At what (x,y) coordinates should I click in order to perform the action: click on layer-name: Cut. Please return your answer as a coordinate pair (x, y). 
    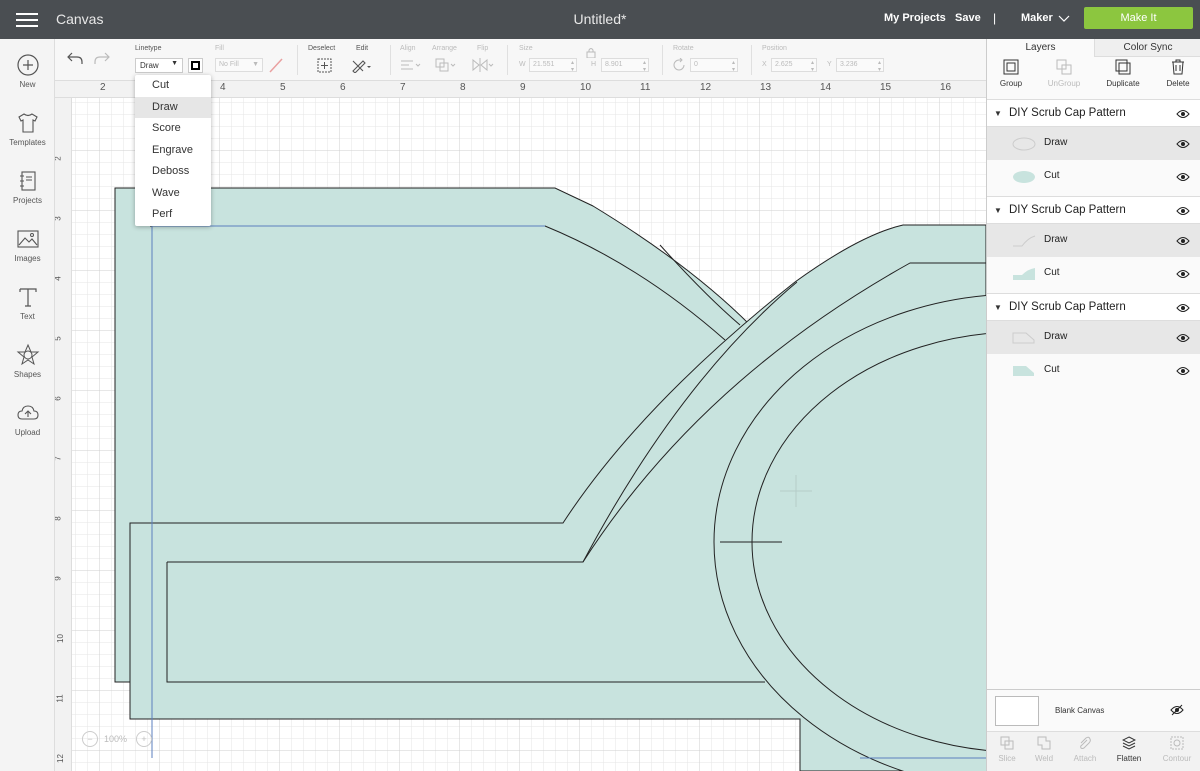
    Looking at the image, I should click on (1052, 272).